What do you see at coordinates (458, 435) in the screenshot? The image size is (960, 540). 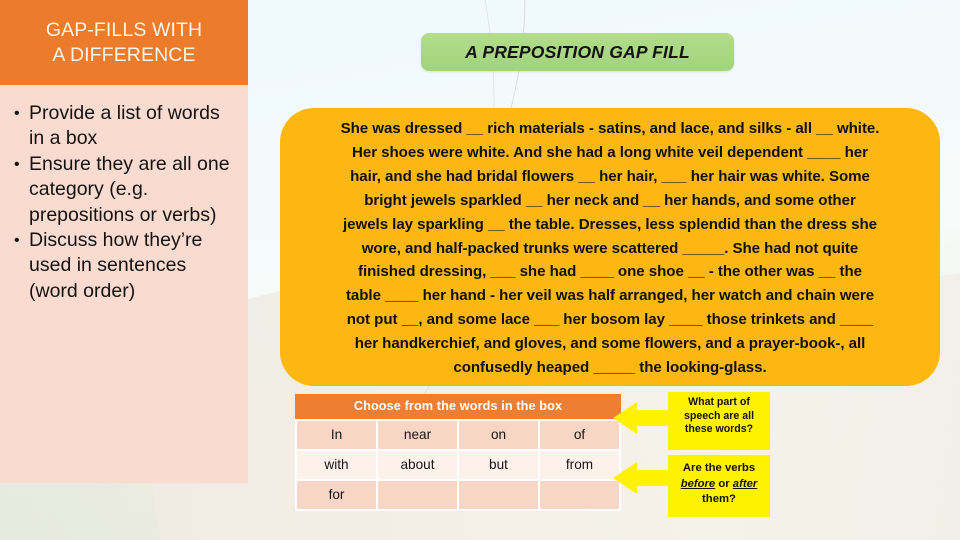 I see `table-row: In near on of` at bounding box center [458, 435].